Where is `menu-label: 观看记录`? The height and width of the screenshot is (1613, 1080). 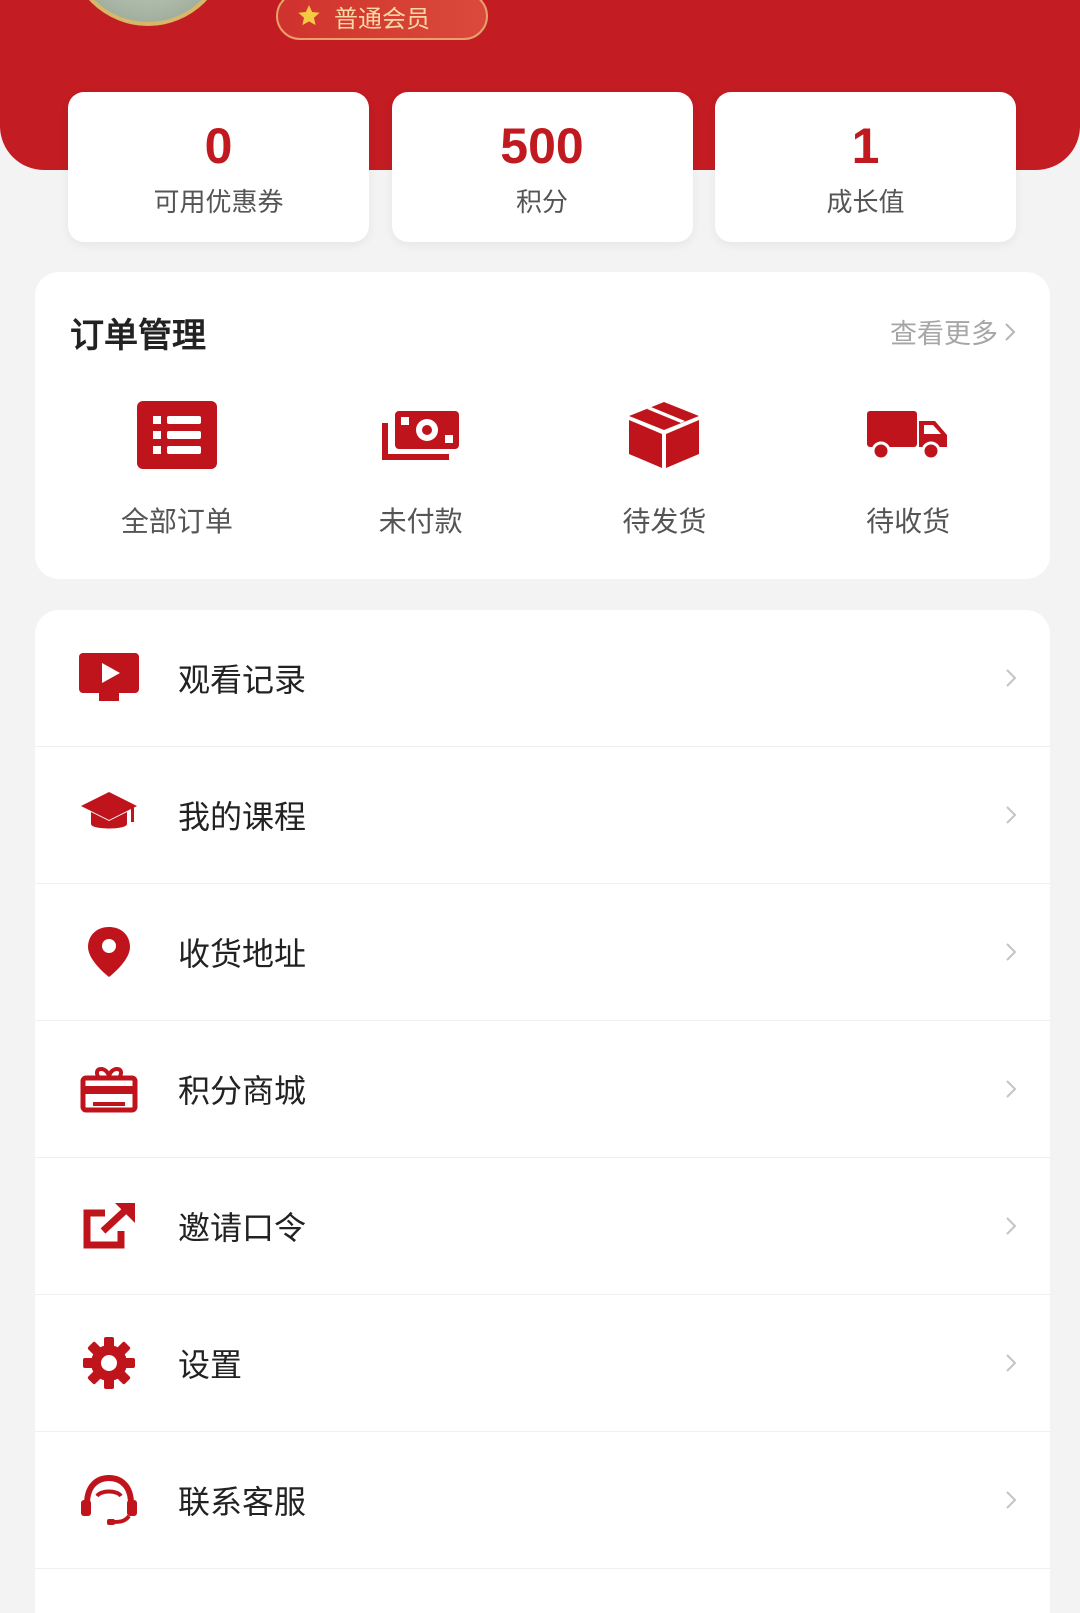 menu-label: 观看记录 is located at coordinates (242, 680).